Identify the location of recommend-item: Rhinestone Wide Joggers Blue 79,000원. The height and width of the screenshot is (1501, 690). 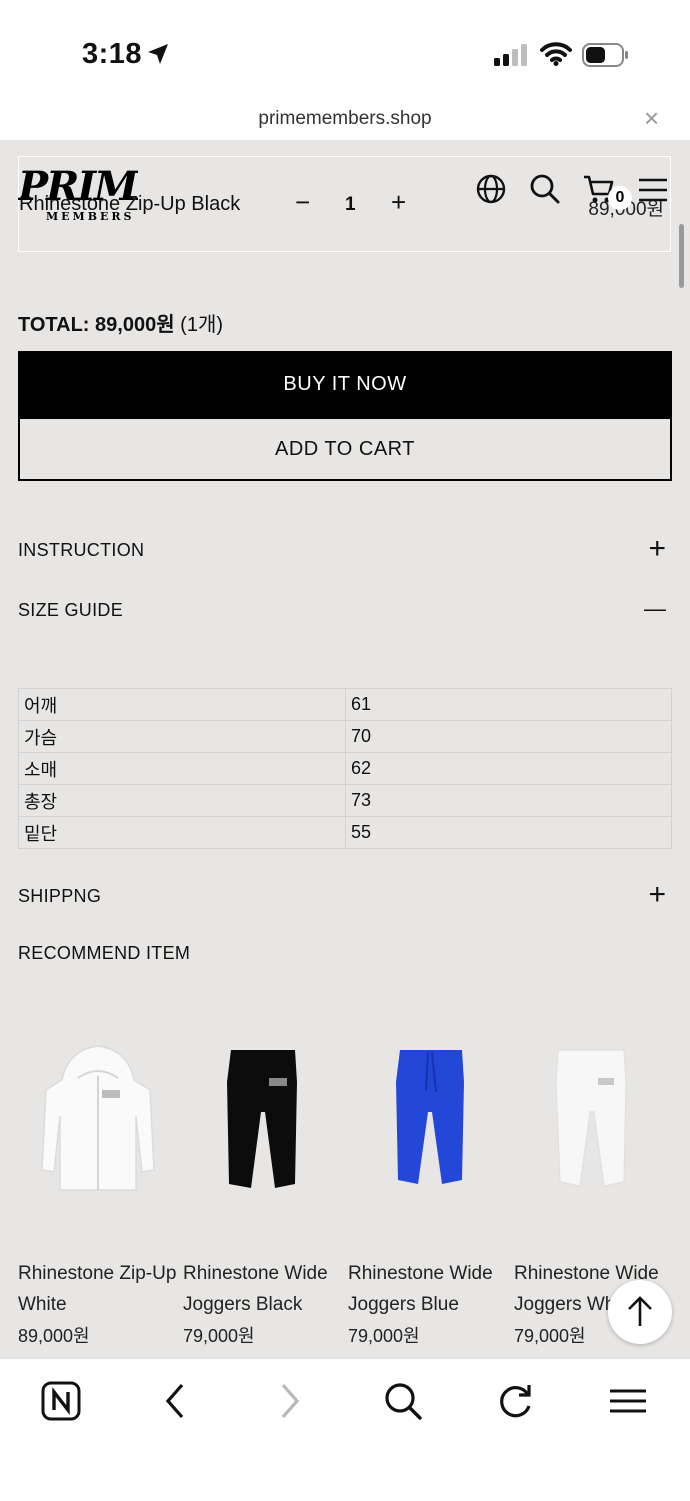
(428, 1183).